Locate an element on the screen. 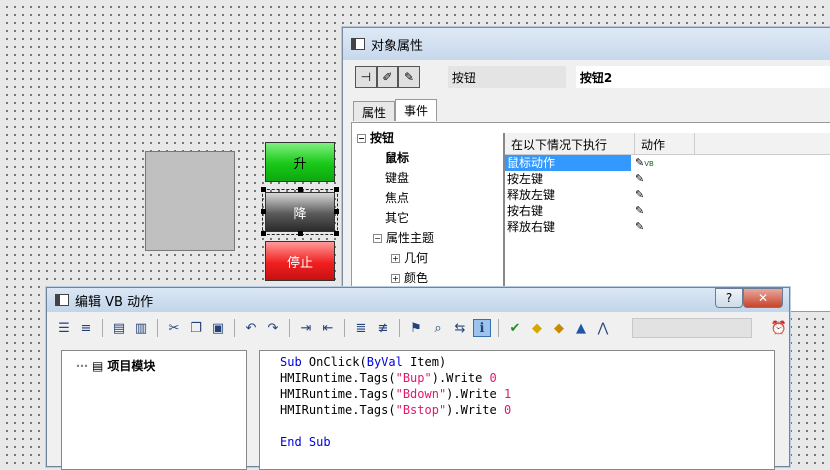 This screenshot has height=470, width=830. object-type-field: 按钮 is located at coordinates (506, 77).